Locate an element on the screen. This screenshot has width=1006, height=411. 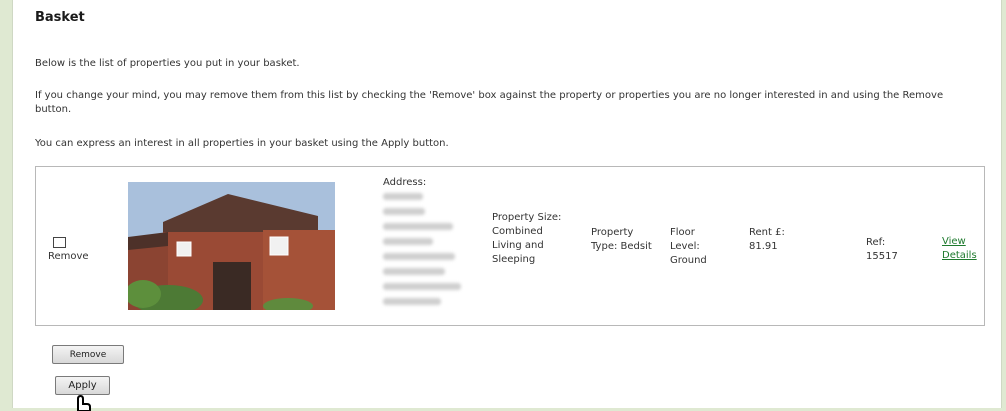
remove-checkbox is located at coordinates (59, 242).